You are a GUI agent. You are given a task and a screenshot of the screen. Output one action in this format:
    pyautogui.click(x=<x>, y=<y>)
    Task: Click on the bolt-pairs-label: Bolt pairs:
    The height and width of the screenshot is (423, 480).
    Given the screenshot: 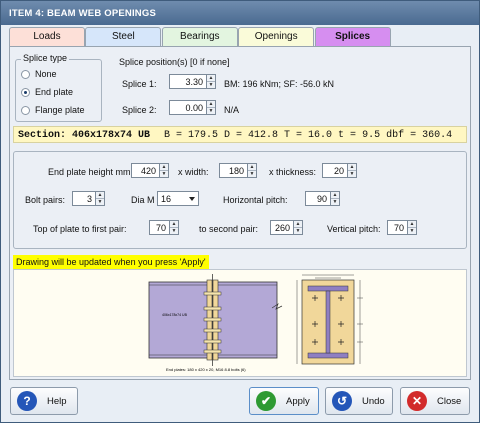 What is the action you would take?
    pyautogui.click(x=45, y=200)
    